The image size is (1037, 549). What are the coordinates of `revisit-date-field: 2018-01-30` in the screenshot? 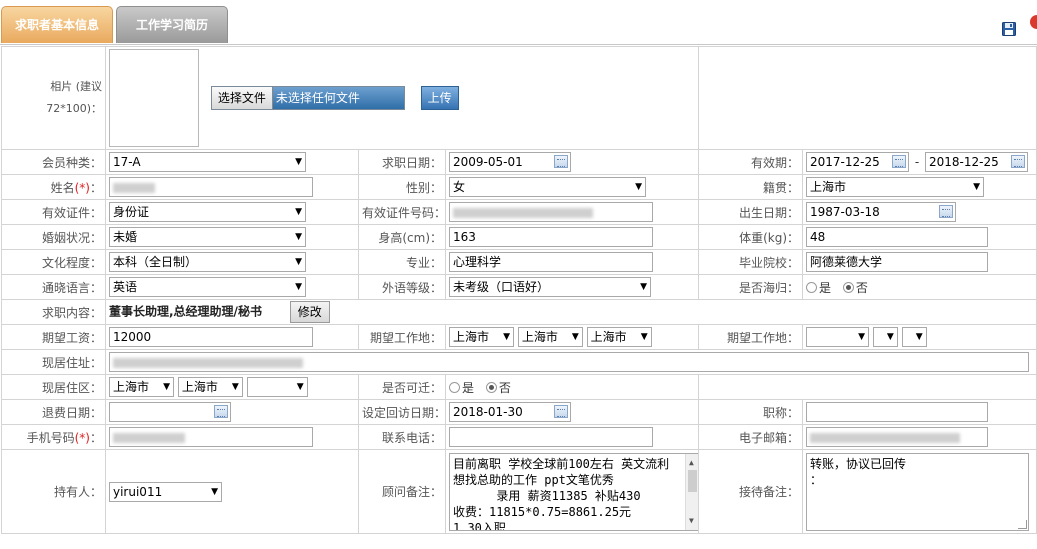 It's located at (510, 412).